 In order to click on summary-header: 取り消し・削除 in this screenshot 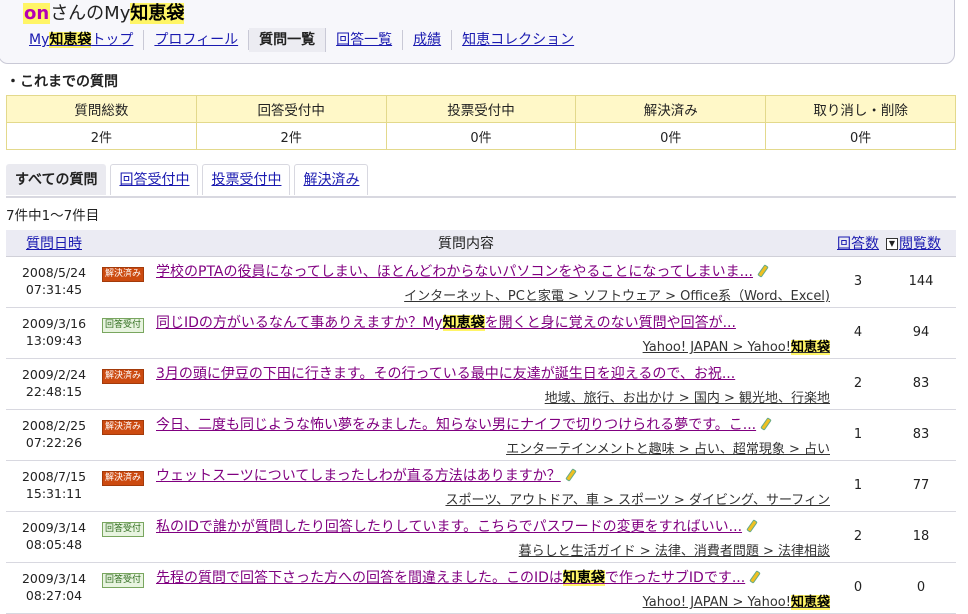, I will do `click(860, 109)`.